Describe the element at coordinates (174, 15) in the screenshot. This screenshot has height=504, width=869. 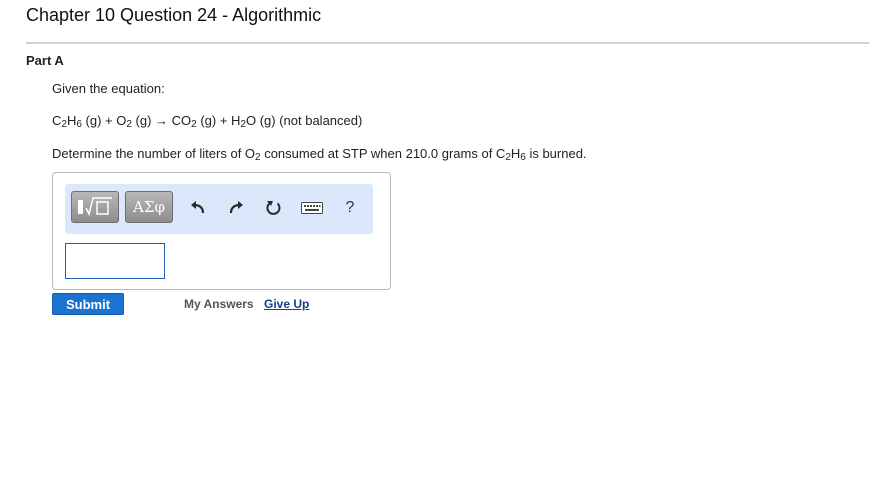
I see `page-title: Chapter 10 Question 24 - Algorithmic` at that location.